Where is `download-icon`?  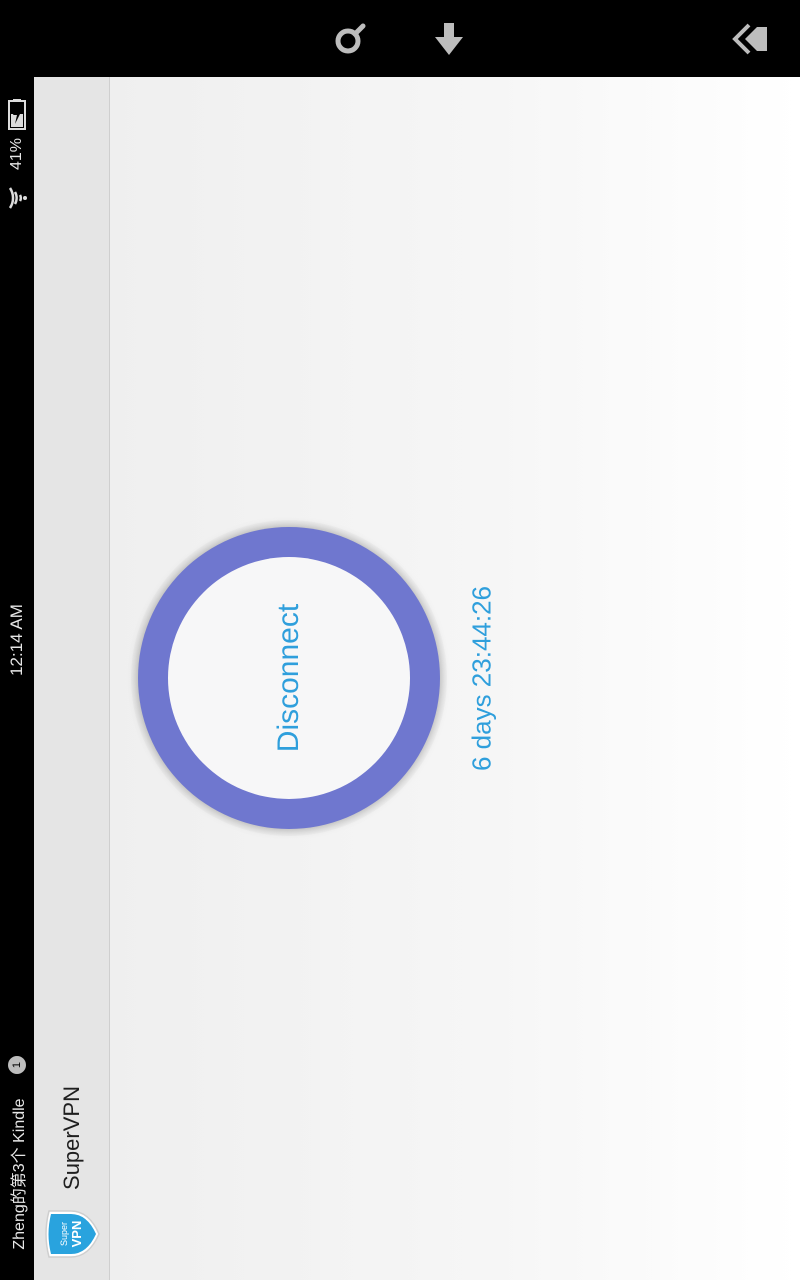 download-icon is located at coordinates (449, 39).